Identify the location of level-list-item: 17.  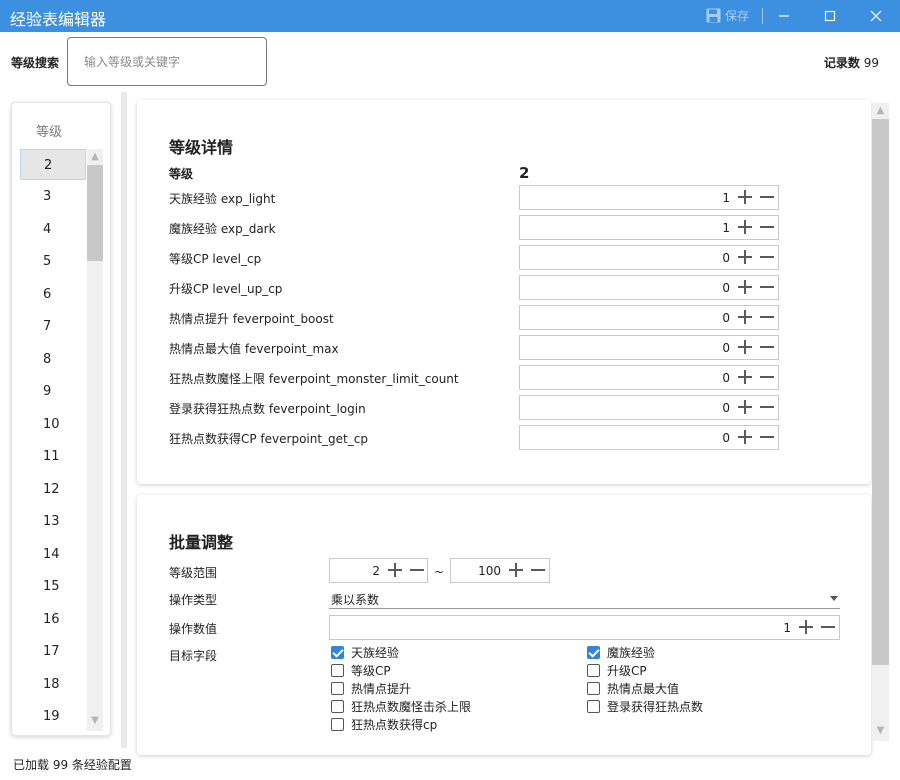
(53, 651).